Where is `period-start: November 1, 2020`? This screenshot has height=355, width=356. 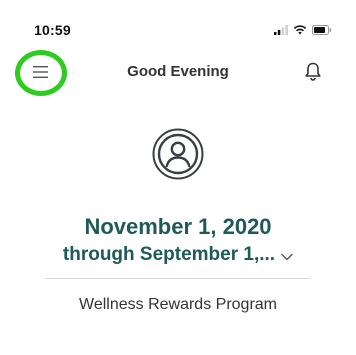 period-start: November 1, 2020 is located at coordinates (178, 226).